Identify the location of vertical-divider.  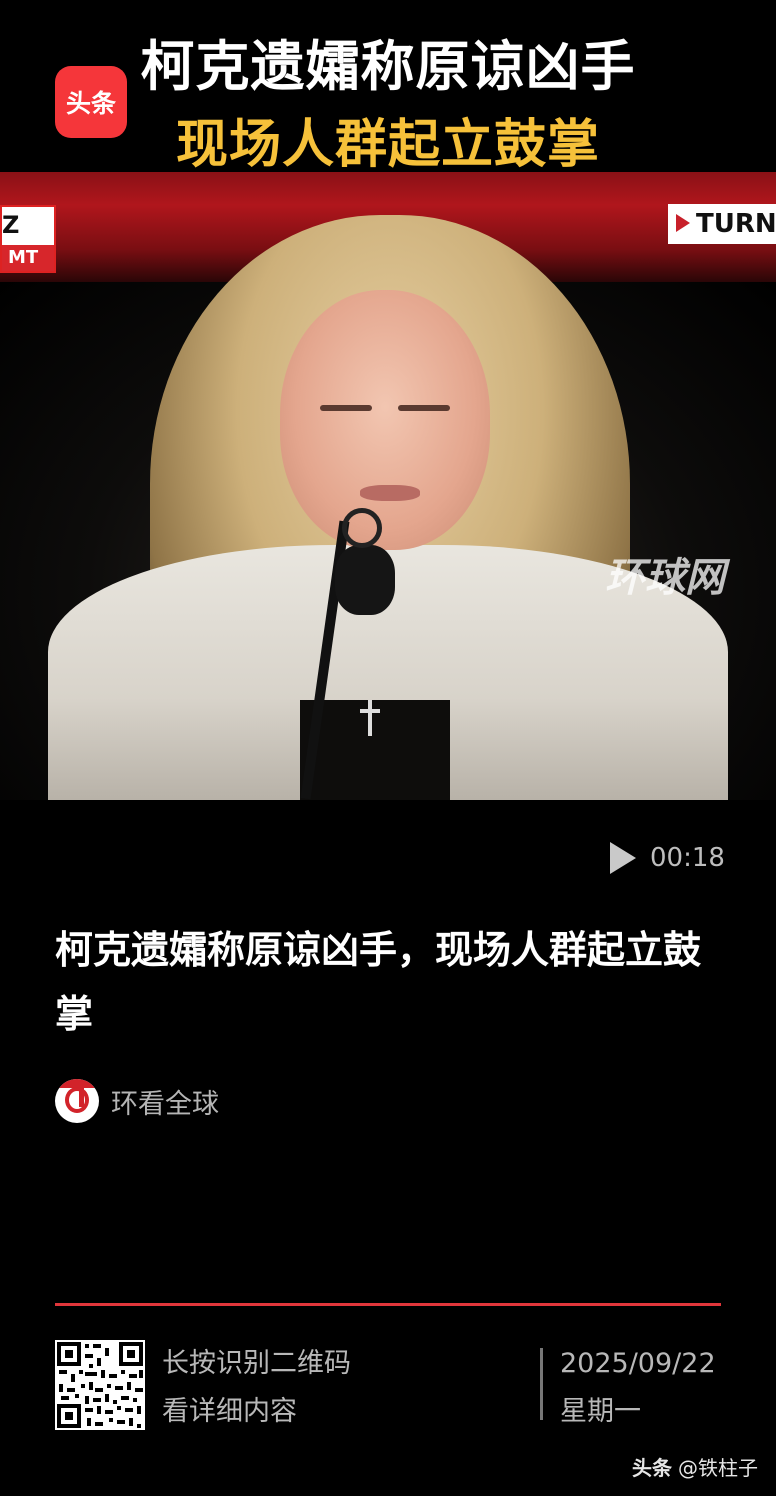
(541, 1384).